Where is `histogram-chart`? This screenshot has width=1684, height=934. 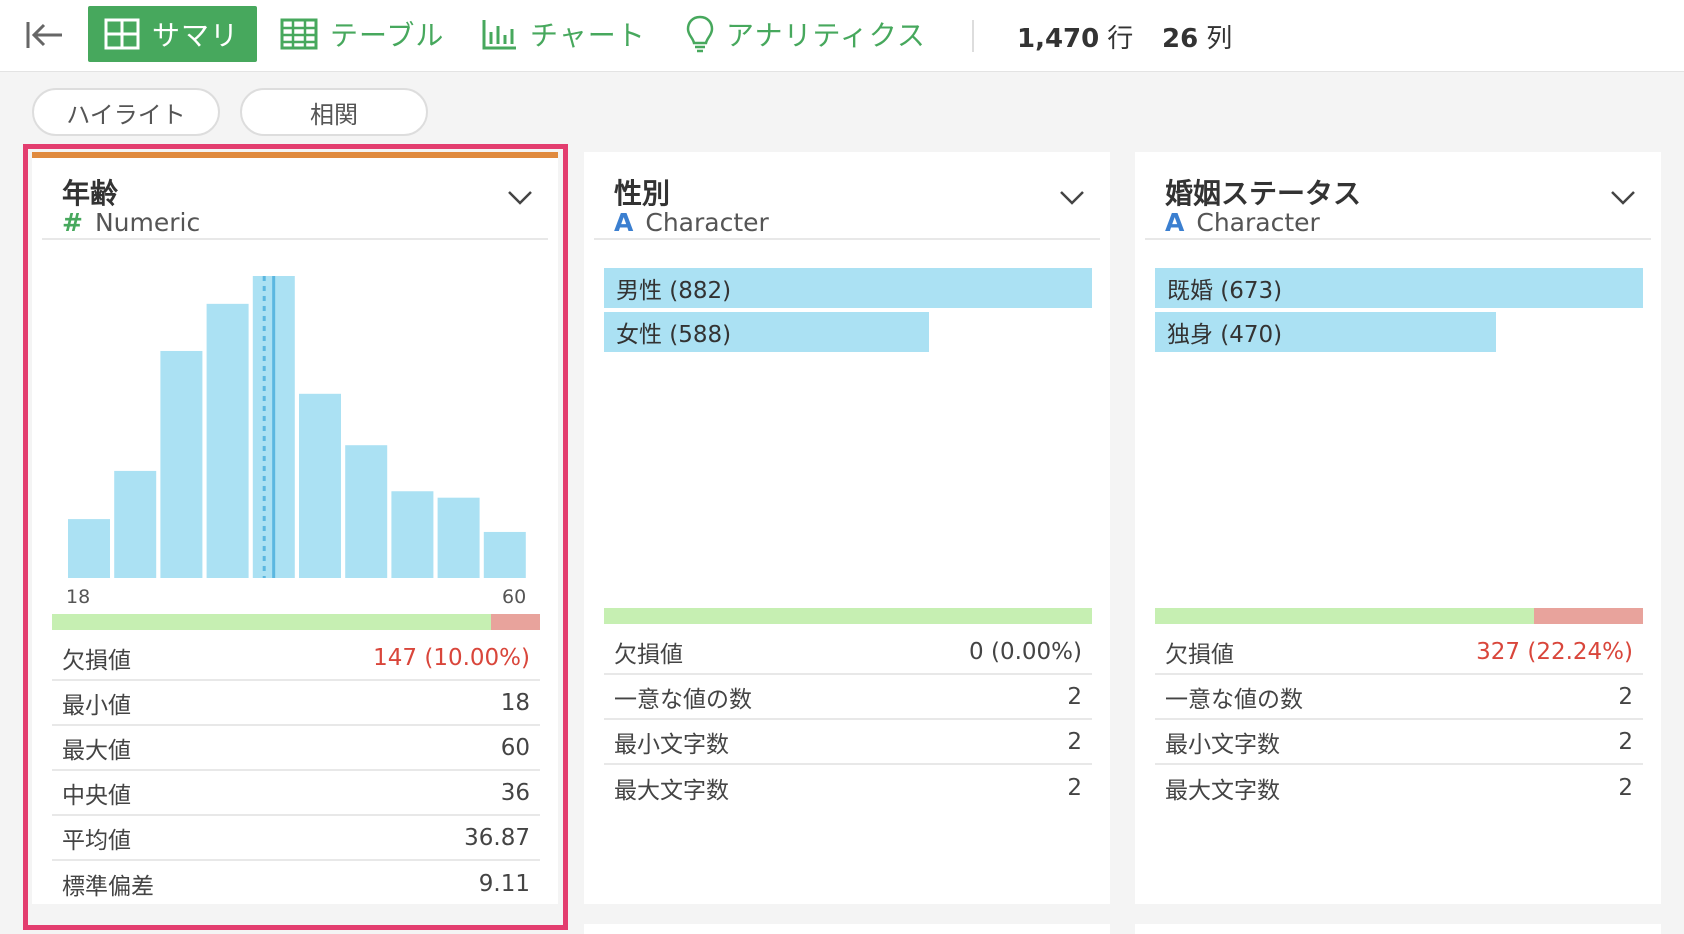 histogram-chart is located at coordinates (295, 424).